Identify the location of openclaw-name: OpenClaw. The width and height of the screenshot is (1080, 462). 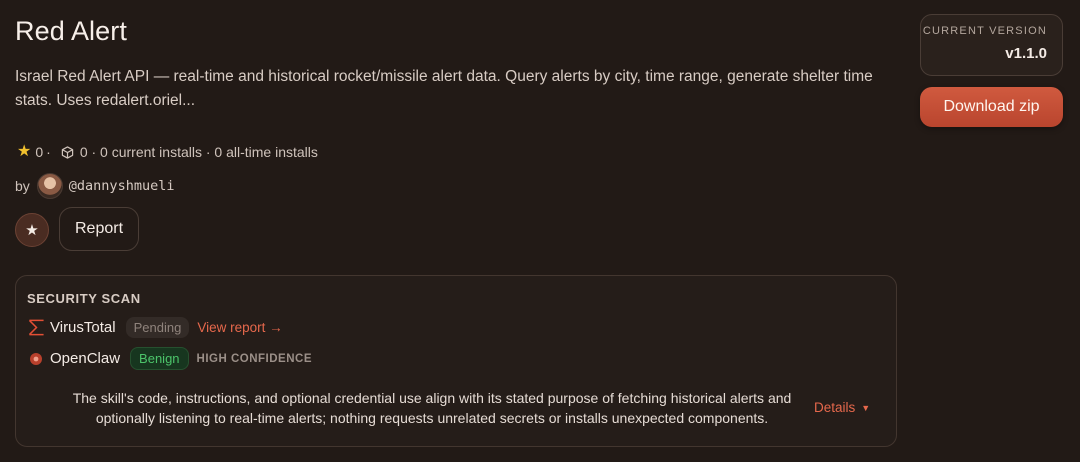
(85, 358).